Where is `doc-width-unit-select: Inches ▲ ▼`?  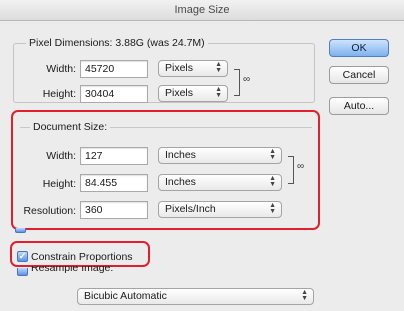 doc-width-unit-select: Inches ▲ ▼ is located at coordinates (220, 155).